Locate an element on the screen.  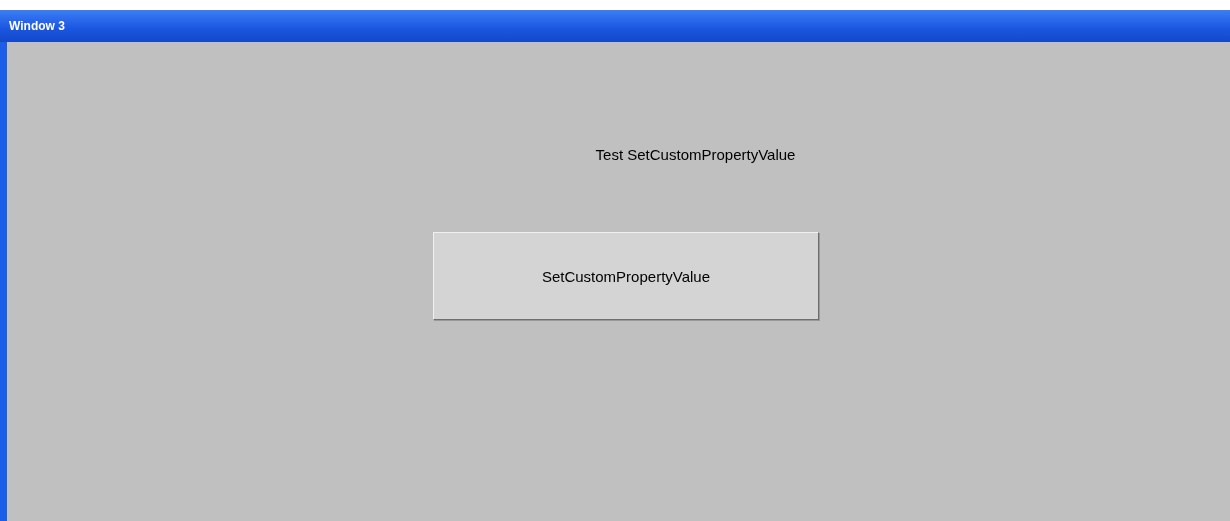
window-title: Window 3 is located at coordinates (615, 26).